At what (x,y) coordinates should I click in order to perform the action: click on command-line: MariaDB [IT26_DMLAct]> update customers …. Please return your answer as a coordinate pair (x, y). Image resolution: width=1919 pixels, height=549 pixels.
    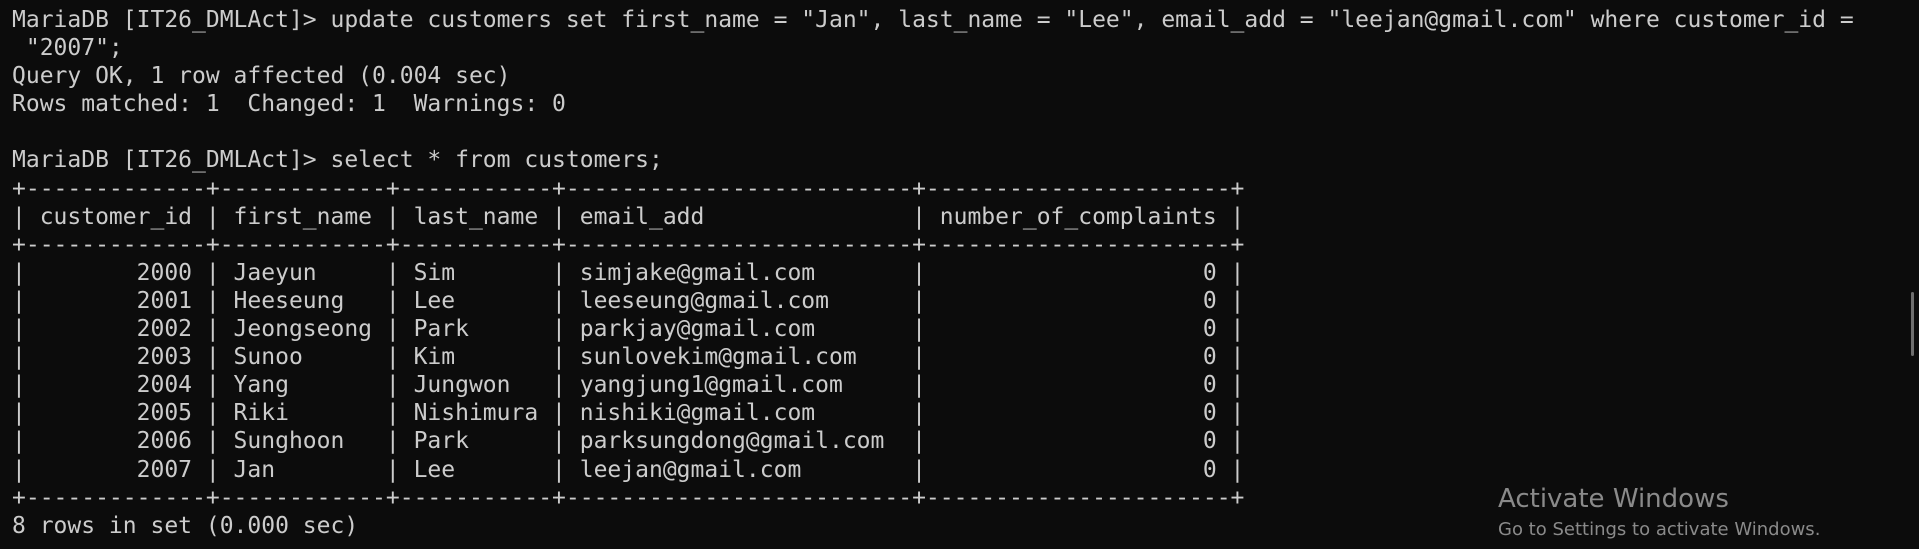
    Looking at the image, I should click on (933, 20).